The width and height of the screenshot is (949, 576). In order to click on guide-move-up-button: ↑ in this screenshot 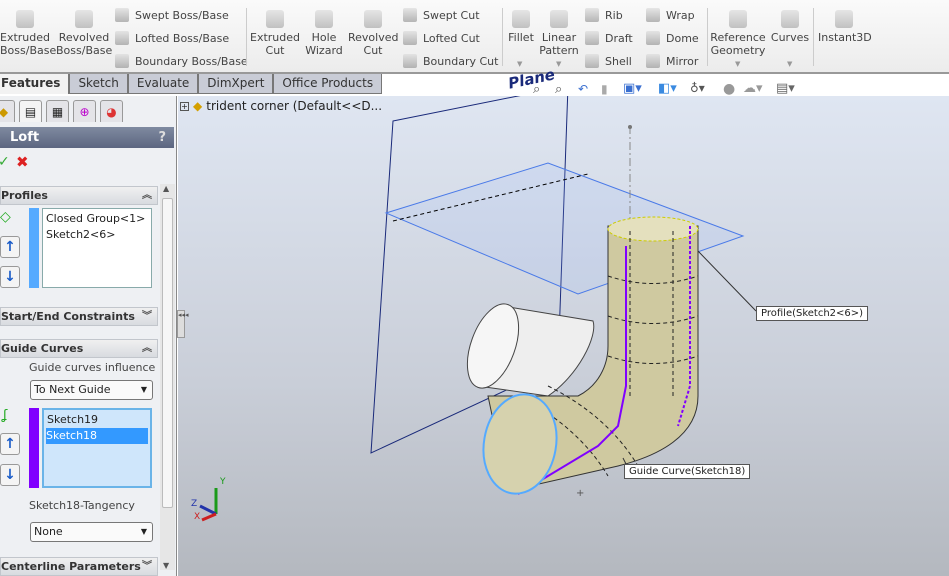, I will do `click(10, 444)`.